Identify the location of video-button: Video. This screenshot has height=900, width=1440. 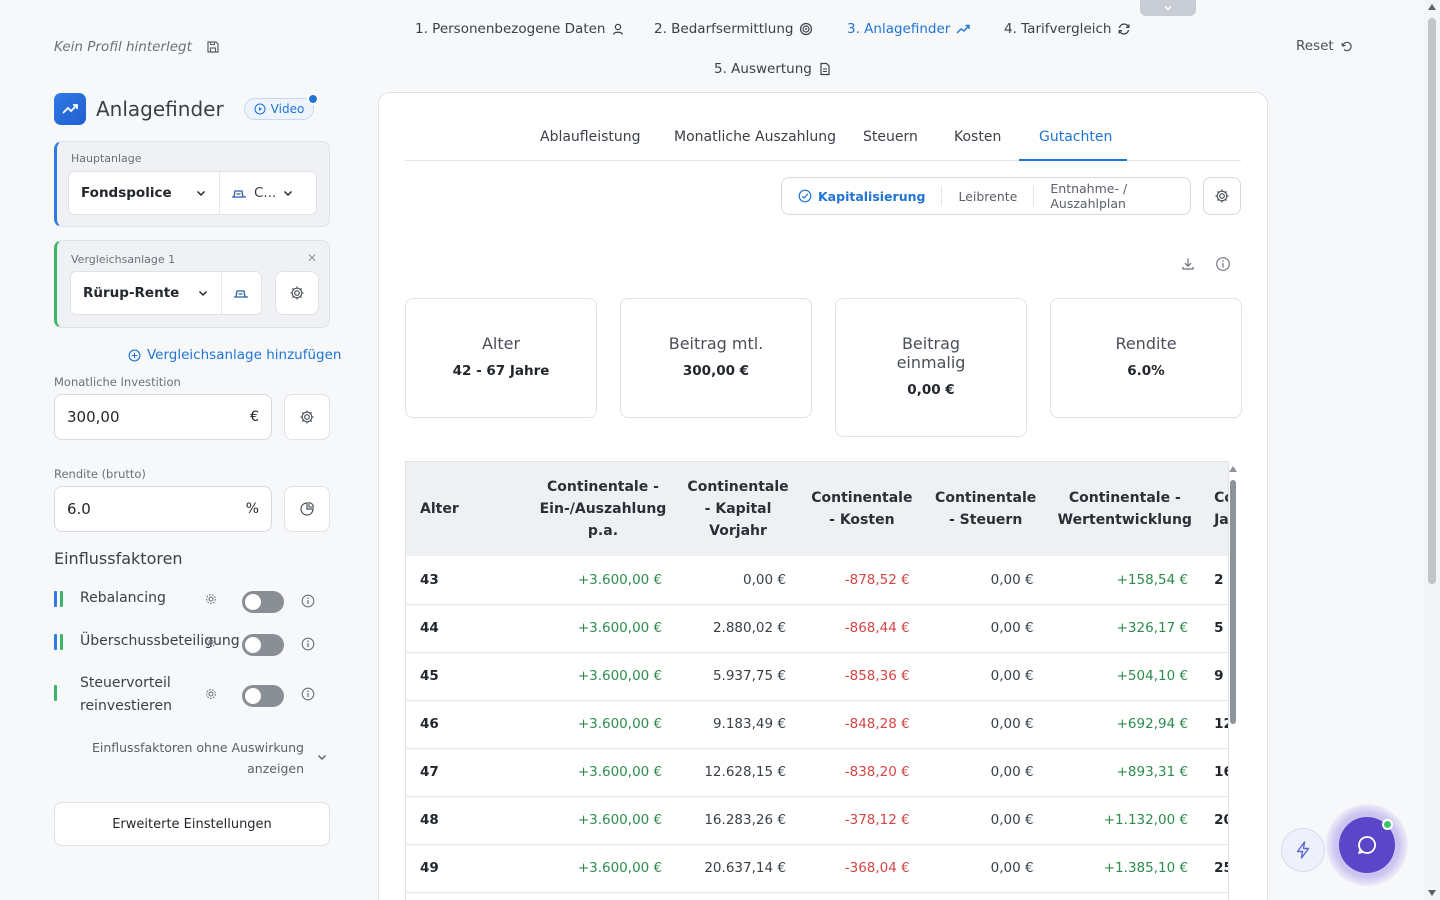
(281, 106).